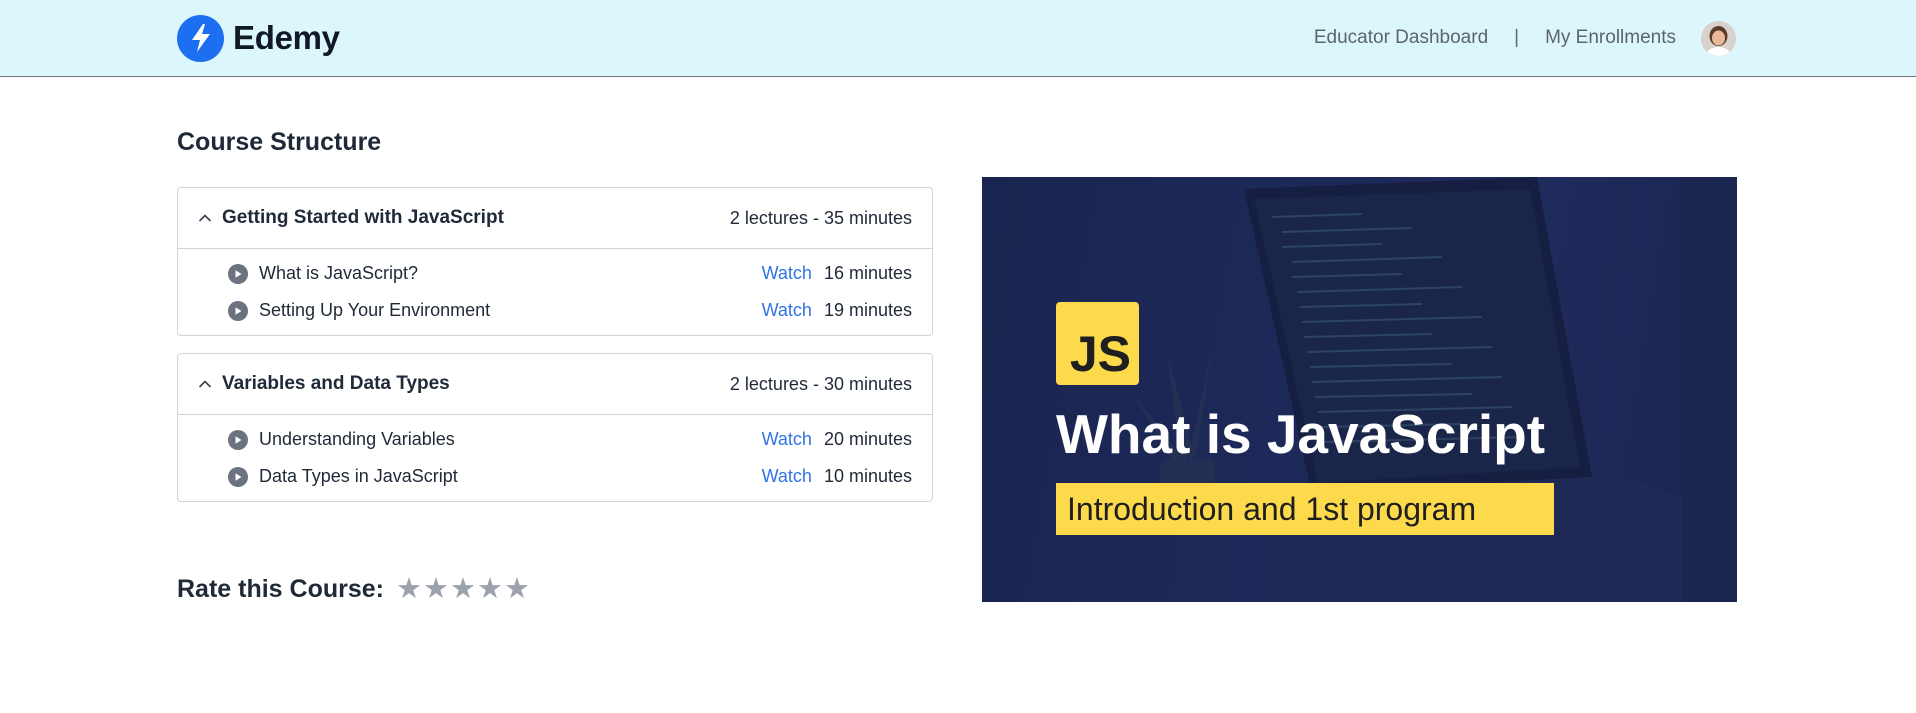 The width and height of the screenshot is (1916, 713). What do you see at coordinates (279, 142) in the screenshot?
I see `course-structure-heading: Course Structure` at bounding box center [279, 142].